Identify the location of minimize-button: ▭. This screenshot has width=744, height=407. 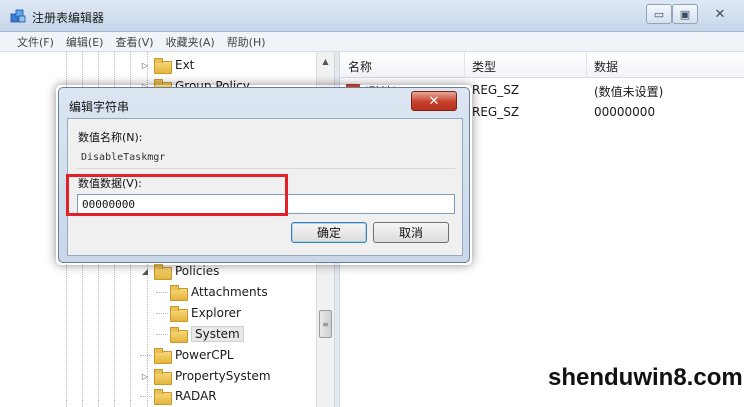
(659, 14).